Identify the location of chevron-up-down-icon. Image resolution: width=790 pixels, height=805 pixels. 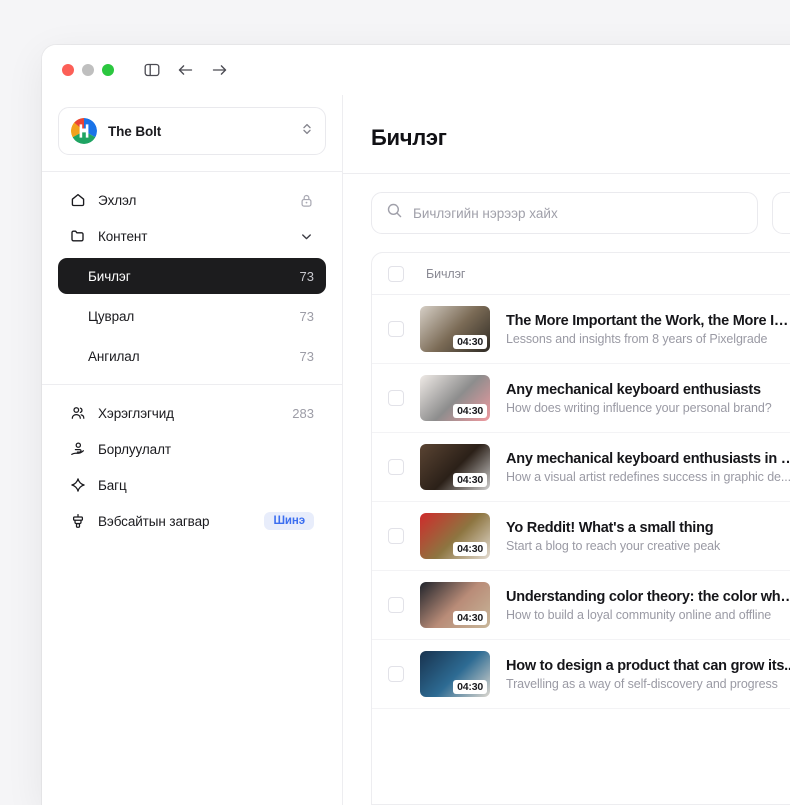
(307, 131).